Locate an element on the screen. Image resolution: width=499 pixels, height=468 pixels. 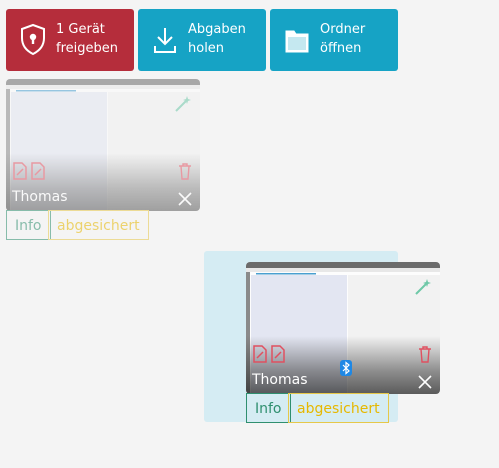
collect-submissions-button: Abgaben holen is located at coordinates (202, 40).